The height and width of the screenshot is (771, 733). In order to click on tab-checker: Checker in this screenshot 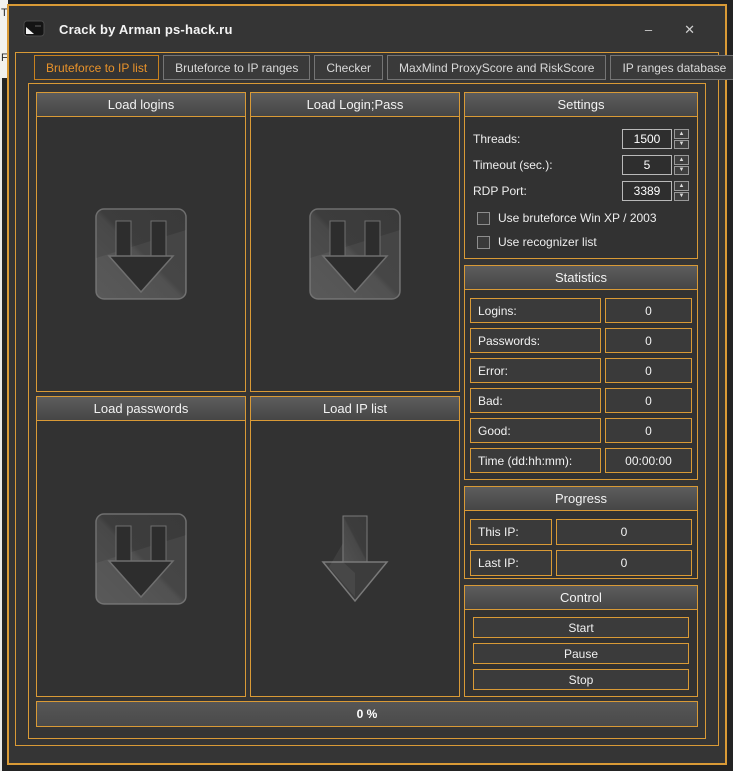, I will do `click(349, 67)`.